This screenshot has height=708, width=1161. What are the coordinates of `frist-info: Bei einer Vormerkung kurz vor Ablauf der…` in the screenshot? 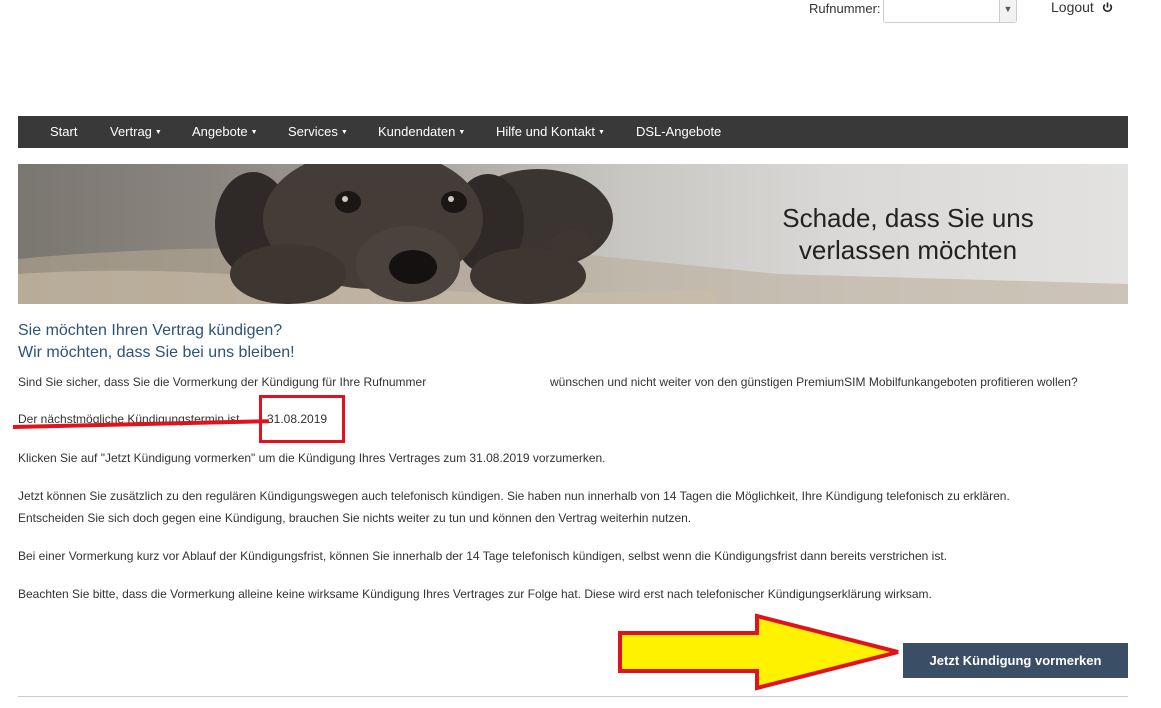 It's located at (482, 556).